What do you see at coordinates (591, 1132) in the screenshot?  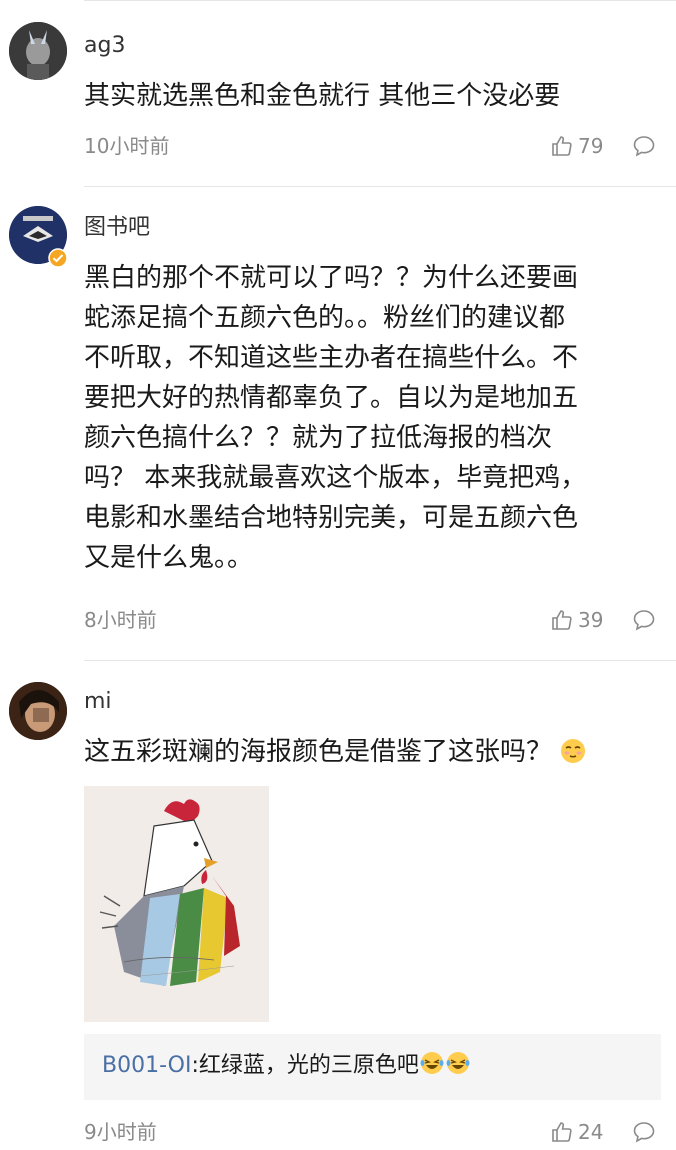 I see `like-count: 24` at bounding box center [591, 1132].